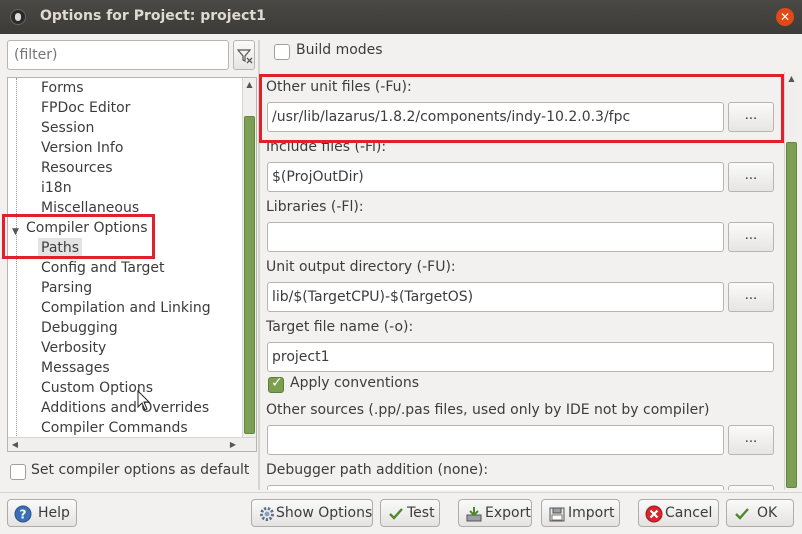 The height and width of the screenshot is (534, 802). I want to click on include-files-input: $(ProjOutDir), so click(495, 177).